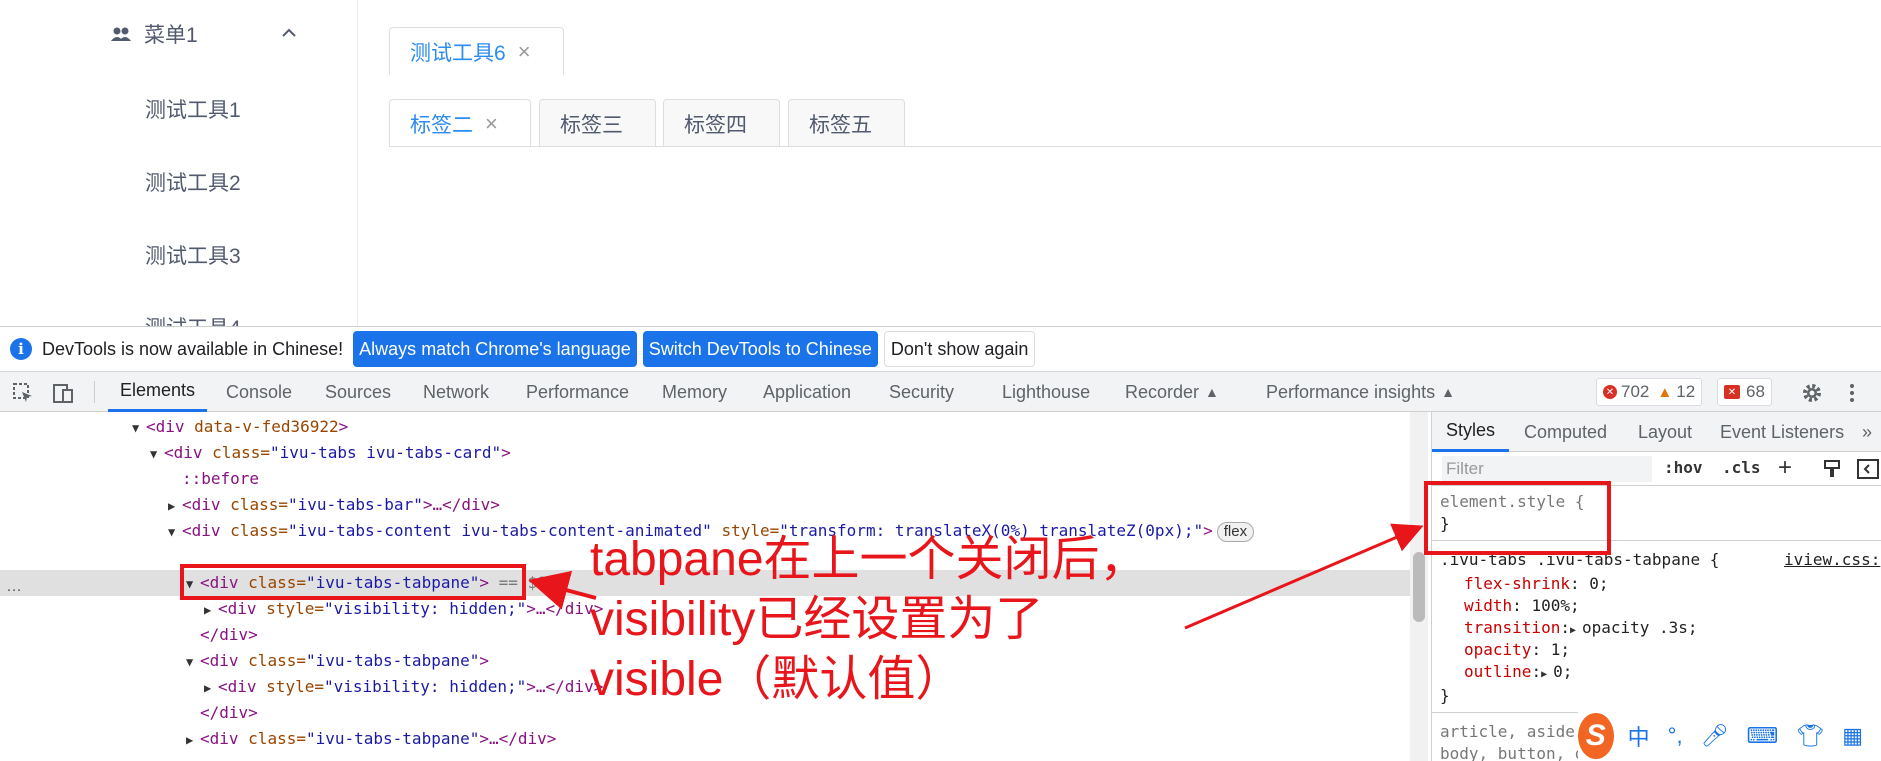  What do you see at coordinates (193, 319) in the screenshot?
I see `menu-item-tool4: 测试工具4` at bounding box center [193, 319].